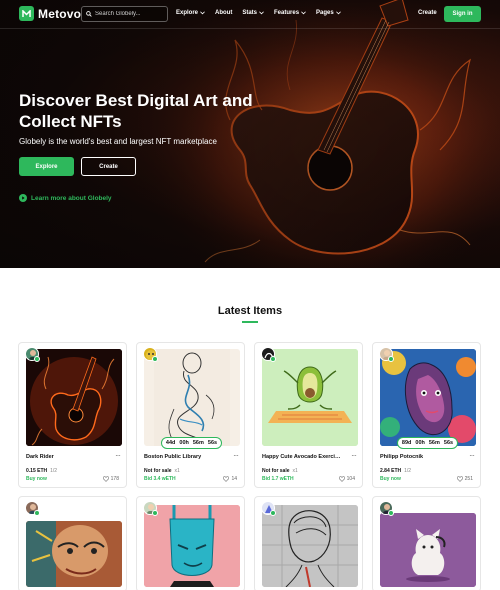 The image size is (500, 590). I want to click on top-navbar: Metovo Explore About Stats Features, so click(250, 14).